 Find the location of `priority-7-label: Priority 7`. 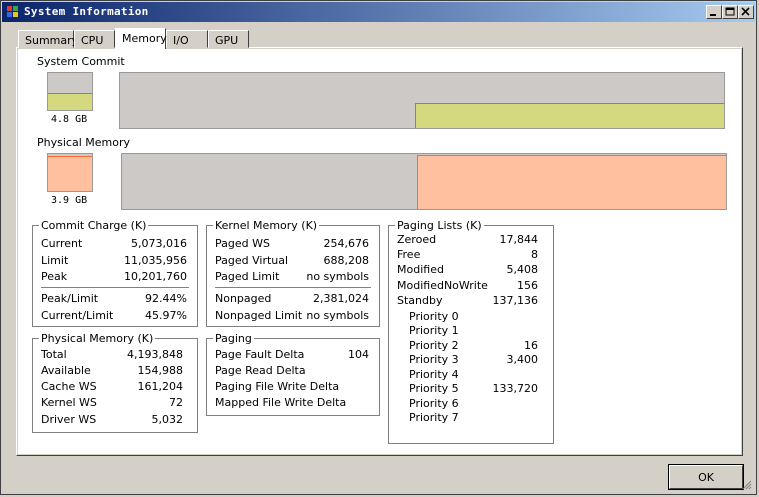

priority-7-label: Priority 7 is located at coordinates (434, 417).